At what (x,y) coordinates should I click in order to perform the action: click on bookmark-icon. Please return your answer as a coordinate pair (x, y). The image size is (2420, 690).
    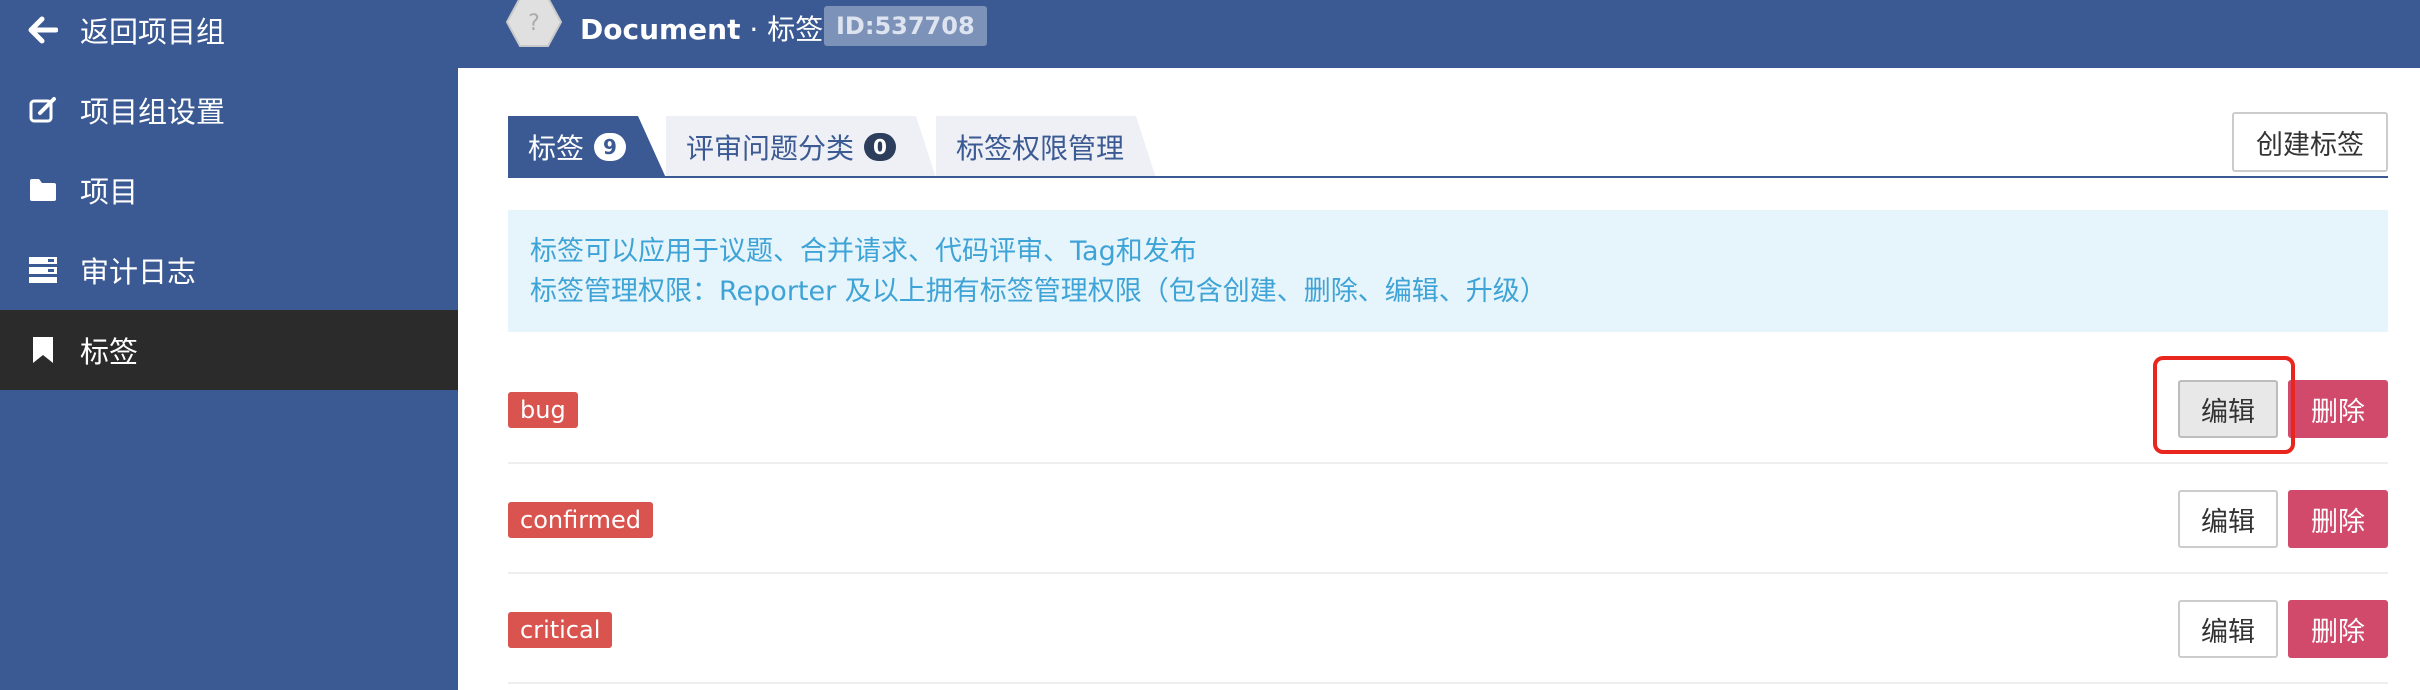
    Looking at the image, I should click on (43, 350).